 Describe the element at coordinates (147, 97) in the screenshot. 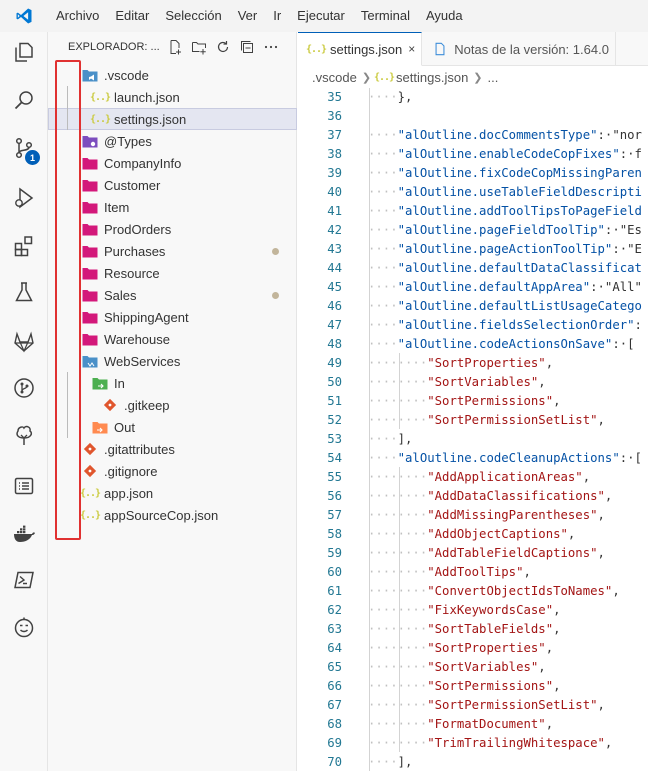

I see `tree-item-label: launch.json` at that location.